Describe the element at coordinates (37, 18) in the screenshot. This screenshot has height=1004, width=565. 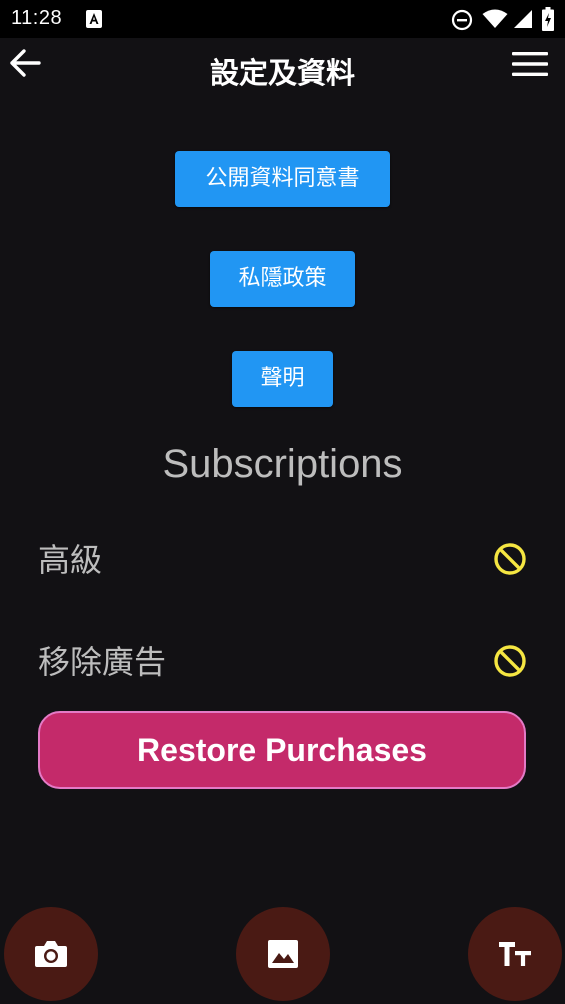
I see `status-time: 11:28` at that location.